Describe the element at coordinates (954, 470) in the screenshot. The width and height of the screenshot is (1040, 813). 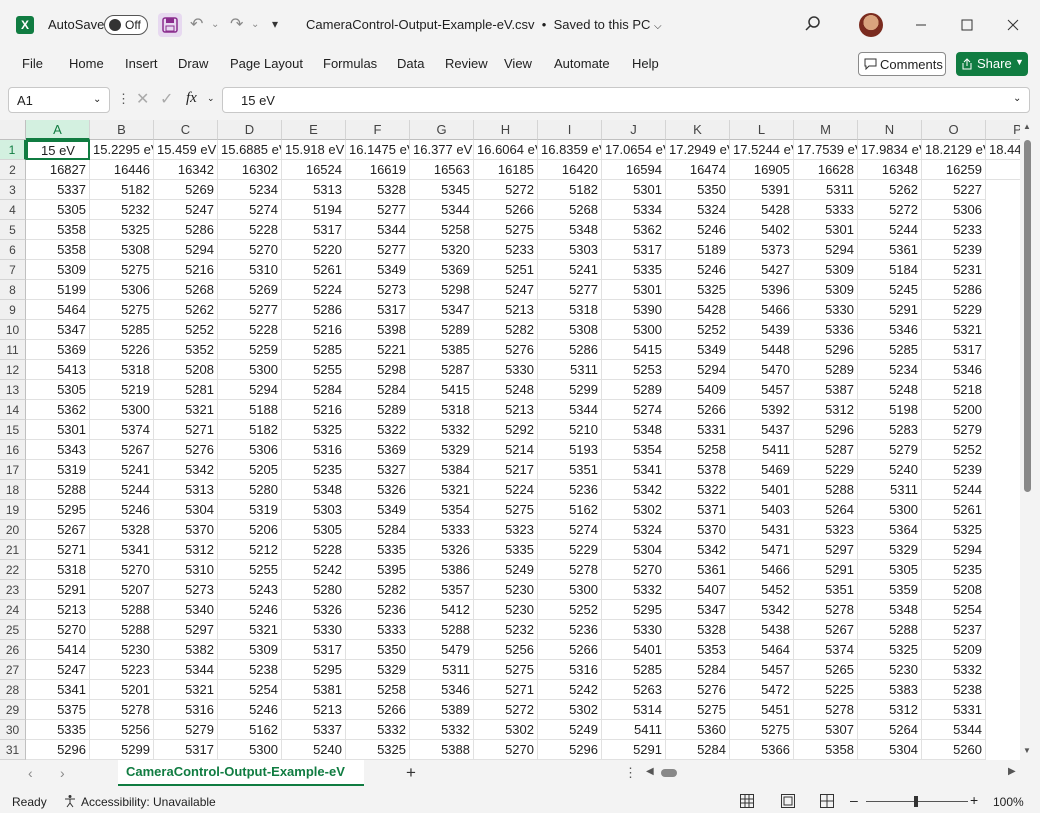
I see `cell: 5239` at that location.